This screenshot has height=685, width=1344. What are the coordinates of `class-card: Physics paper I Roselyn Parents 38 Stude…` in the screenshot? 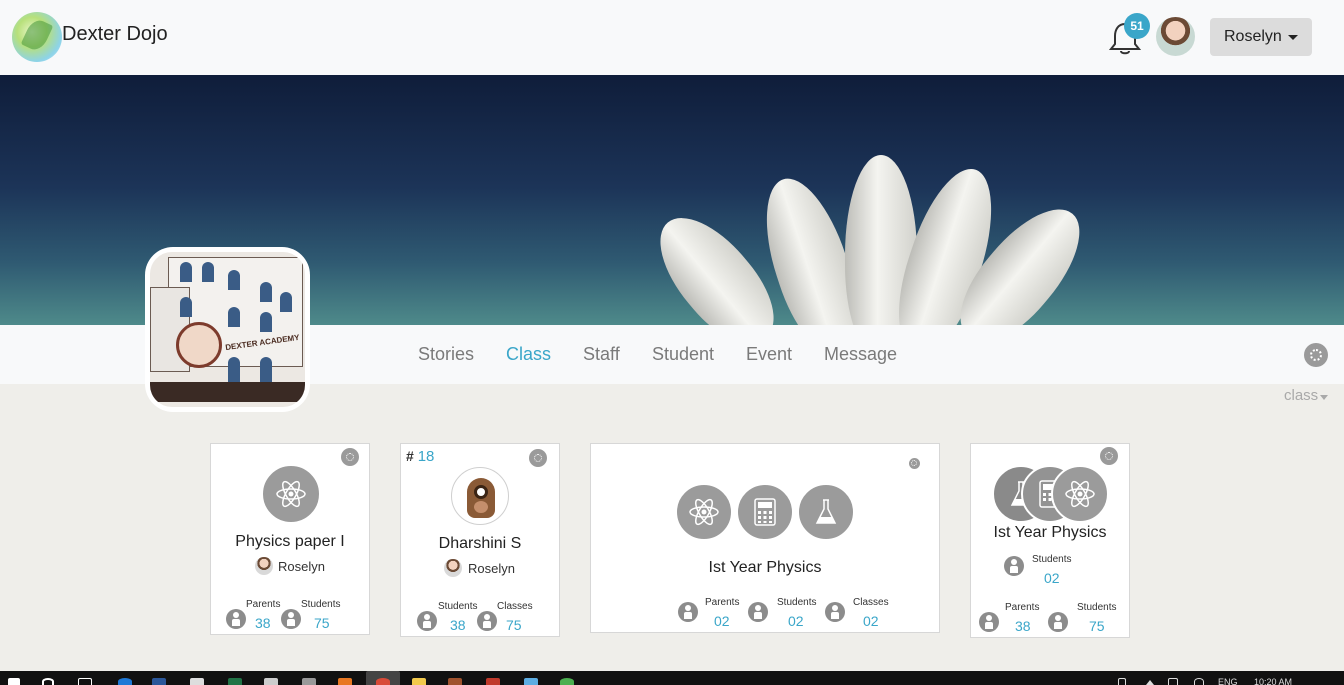 It's located at (290, 539).